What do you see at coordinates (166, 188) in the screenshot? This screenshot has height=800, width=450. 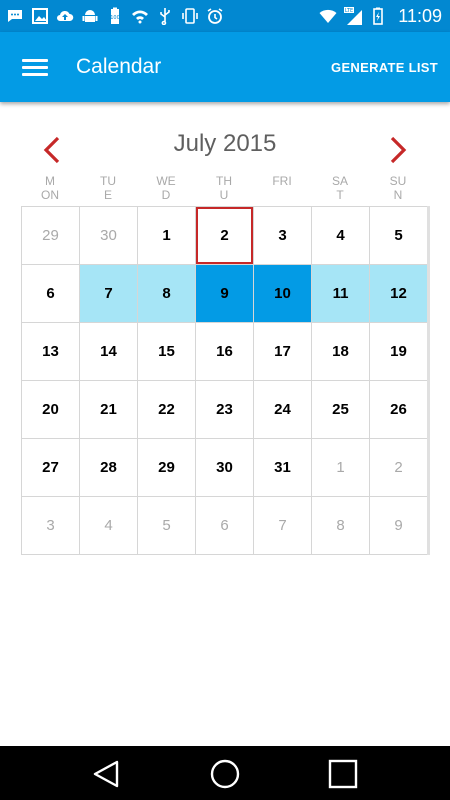 I see `weekday-wed: WE D` at bounding box center [166, 188].